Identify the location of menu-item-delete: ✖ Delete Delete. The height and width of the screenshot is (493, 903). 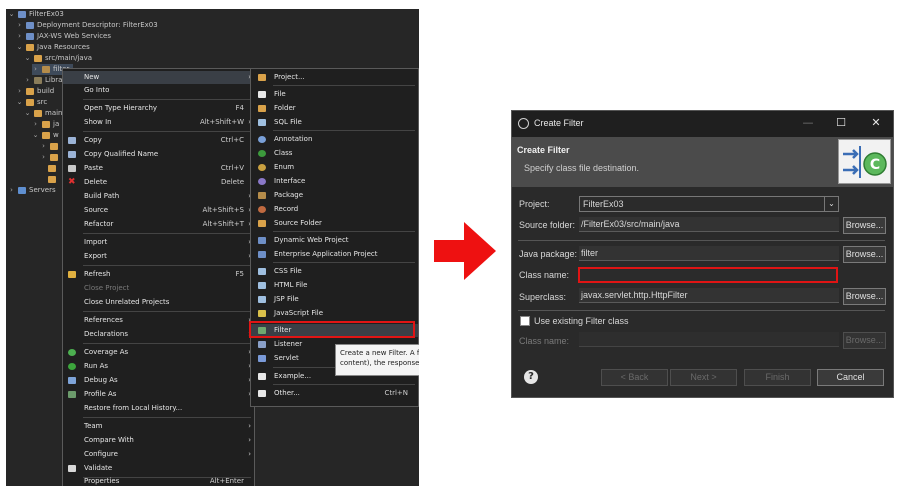
(158, 182).